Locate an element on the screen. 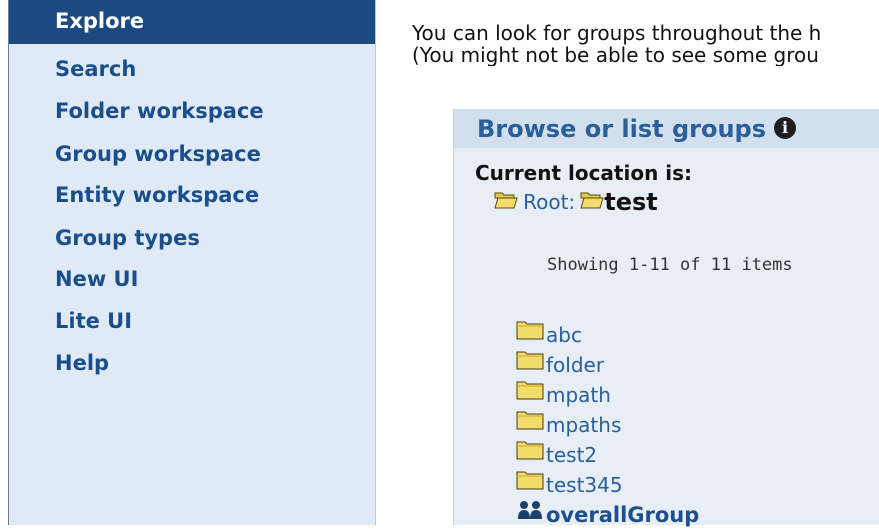 The width and height of the screenshot is (879, 530). breadcrumb: Root: test is located at coordinates (576, 202).